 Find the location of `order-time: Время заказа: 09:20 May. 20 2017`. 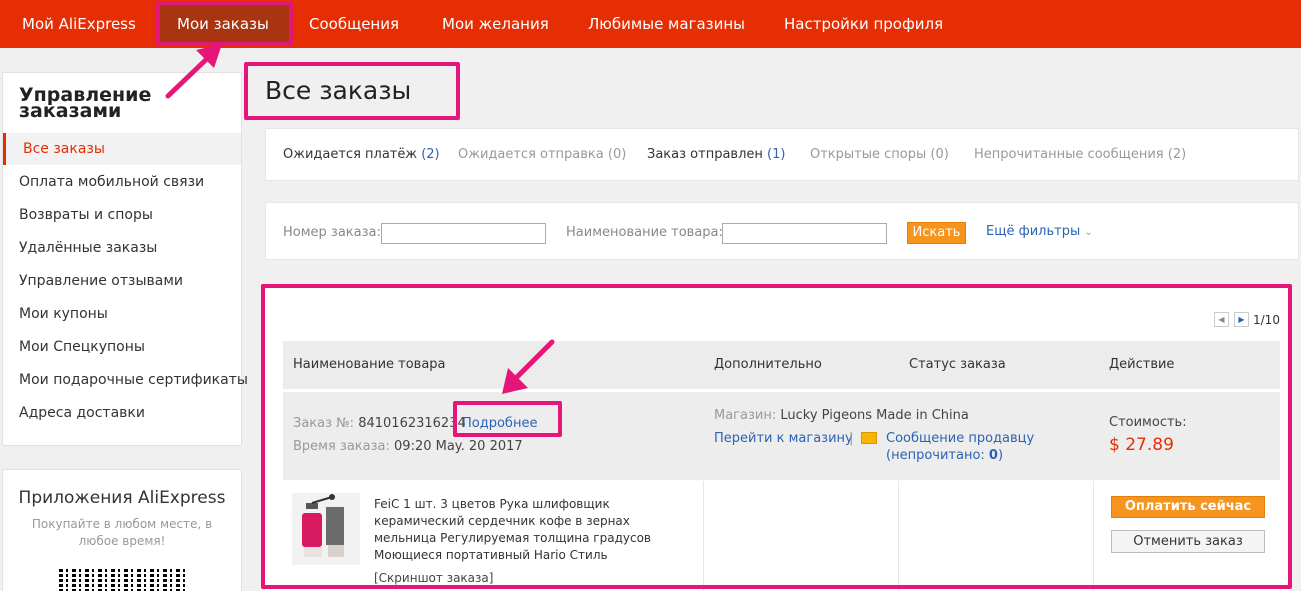

order-time: Время заказа: 09:20 May. 20 2017 is located at coordinates (408, 446).